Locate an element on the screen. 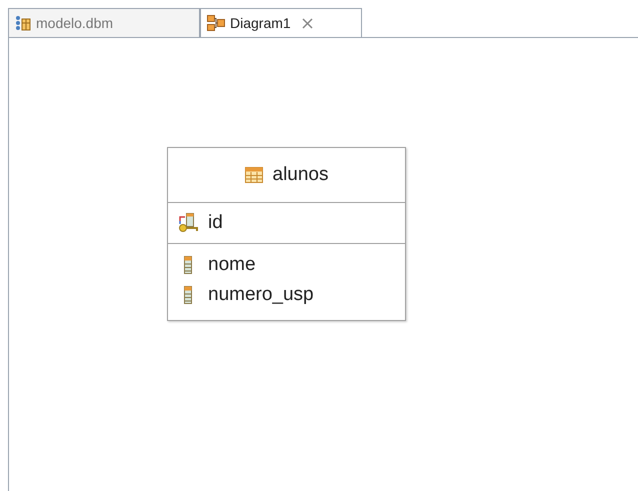 Image resolution: width=638 pixels, height=491 pixels. tab-label: Diagram1 is located at coordinates (260, 23).